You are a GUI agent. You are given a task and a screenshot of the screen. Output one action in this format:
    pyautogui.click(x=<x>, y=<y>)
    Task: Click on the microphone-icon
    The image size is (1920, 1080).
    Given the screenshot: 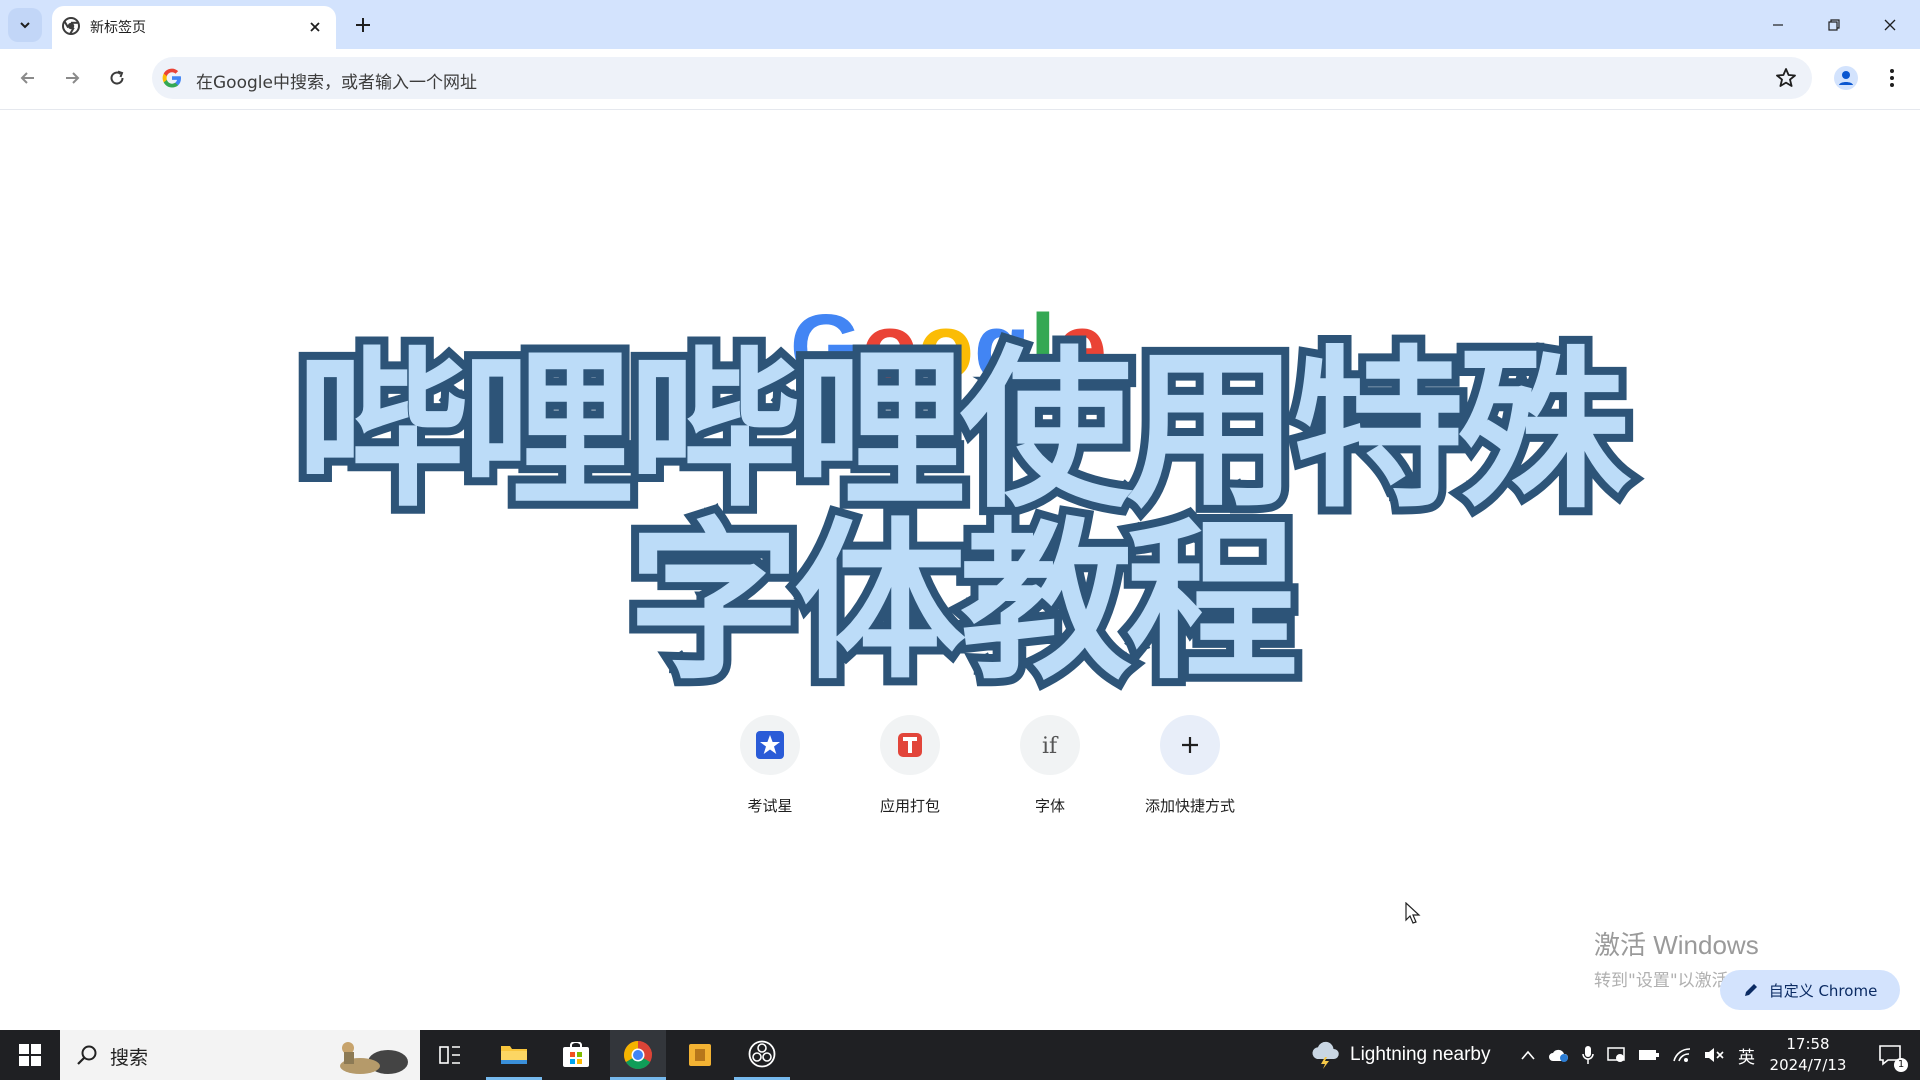 What is the action you would take?
    pyautogui.click(x=1588, y=1055)
    